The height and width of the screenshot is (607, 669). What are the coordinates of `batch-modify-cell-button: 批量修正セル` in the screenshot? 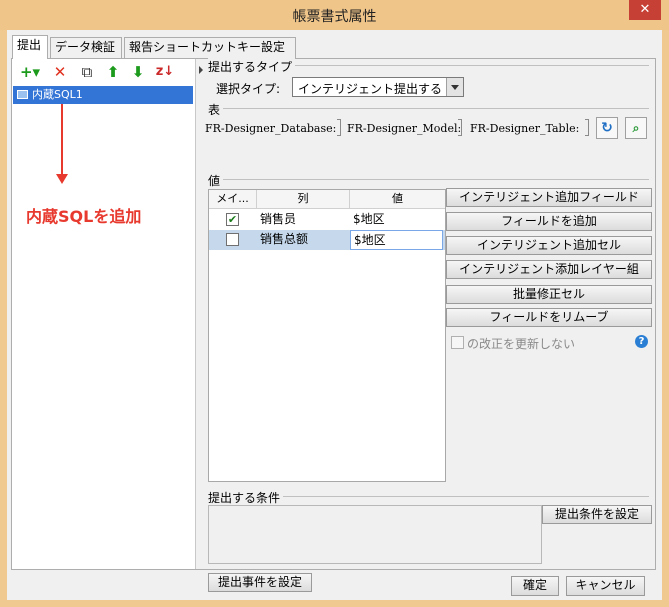 It's located at (549, 294).